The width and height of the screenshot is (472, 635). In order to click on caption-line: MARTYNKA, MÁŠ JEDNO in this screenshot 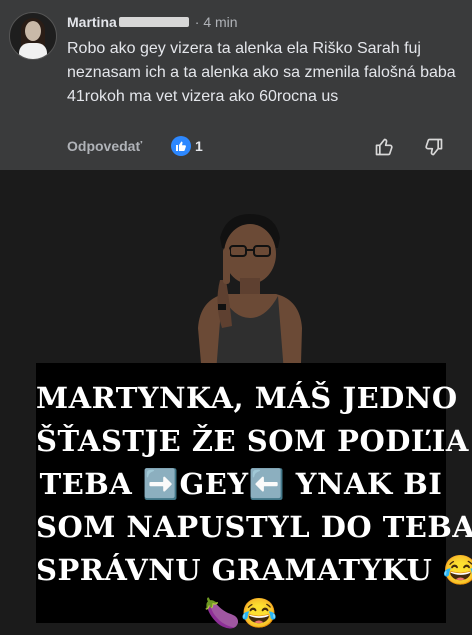, I will do `click(247, 398)`.